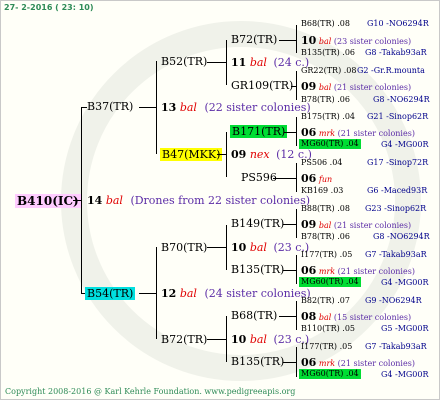  Describe the element at coordinates (309, 270) in the screenshot. I see `num: 06` at that location.